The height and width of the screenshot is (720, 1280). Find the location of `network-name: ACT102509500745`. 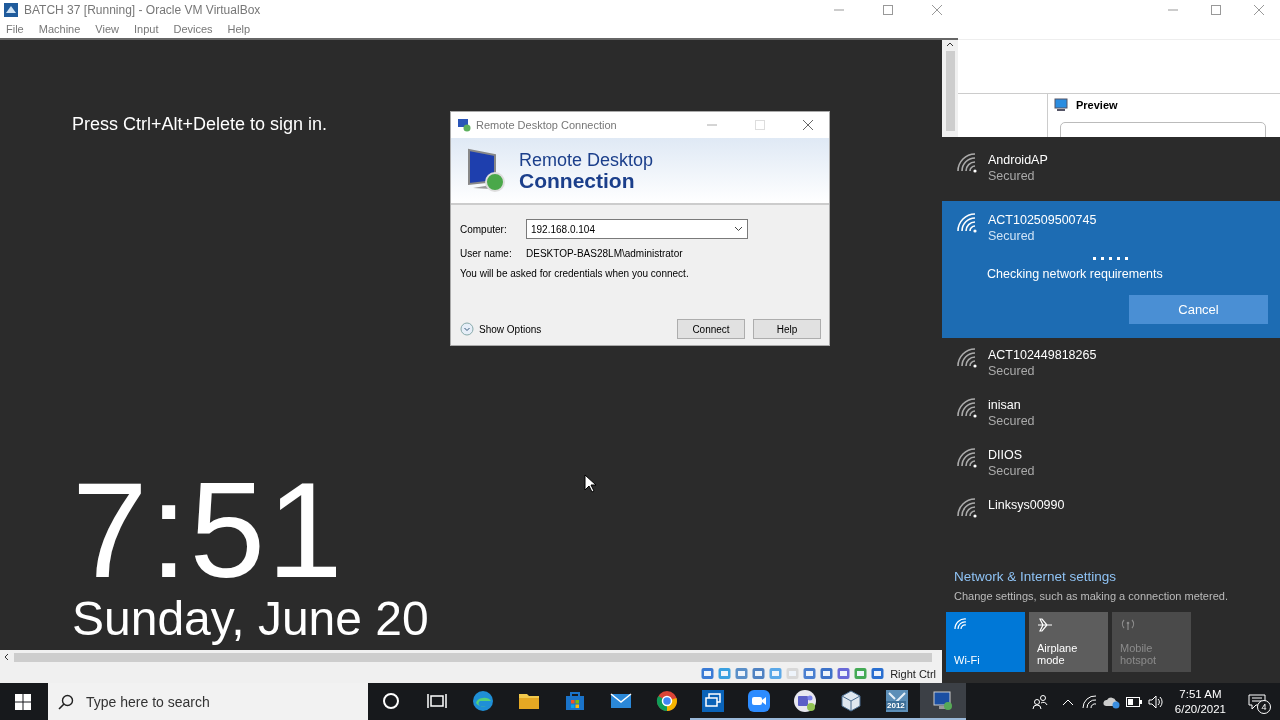

network-name: ACT102509500745 is located at coordinates (1042, 220).